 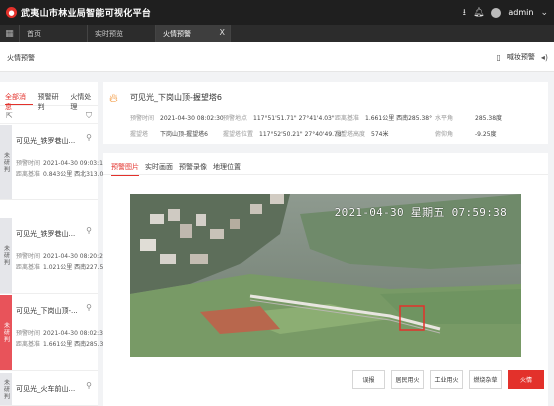 What do you see at coordinates (478, 13) in the screenshot?
I see `notification-icon: 🔔︎` at bounding box center [478, 13].